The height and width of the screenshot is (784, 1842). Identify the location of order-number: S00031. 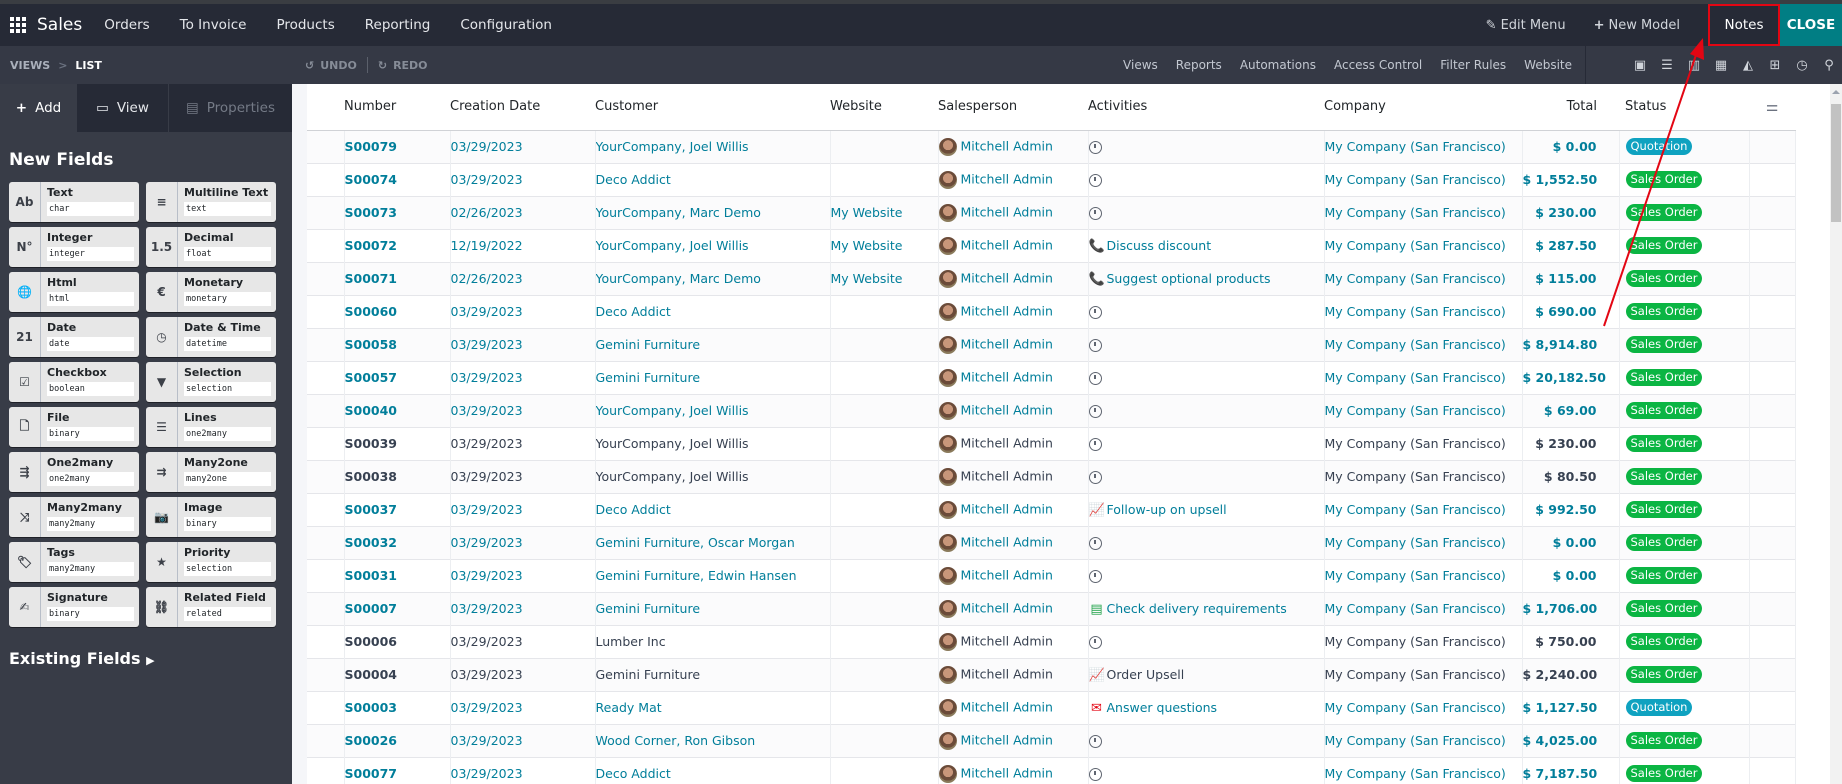
(371, 575).